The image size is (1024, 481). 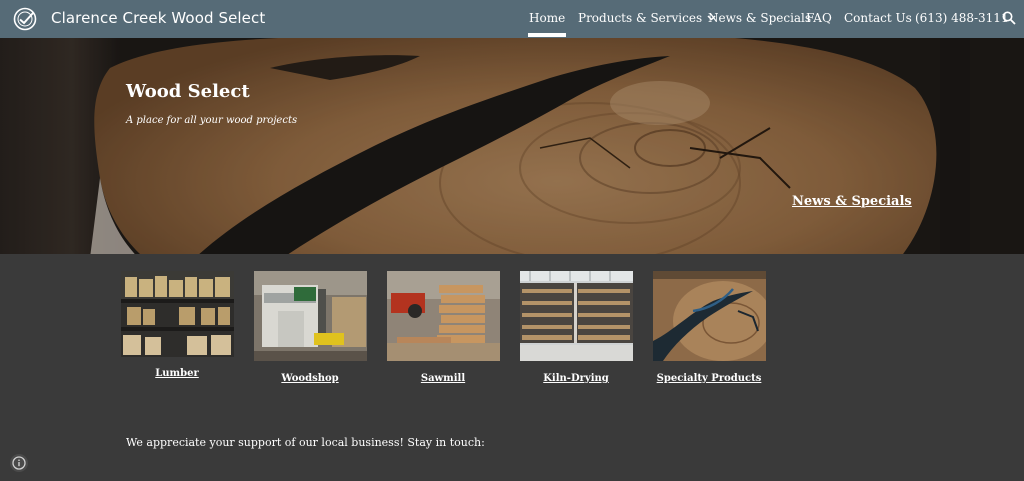 I want to click on hero-title: Wood Select, so click(x=188, y=91).